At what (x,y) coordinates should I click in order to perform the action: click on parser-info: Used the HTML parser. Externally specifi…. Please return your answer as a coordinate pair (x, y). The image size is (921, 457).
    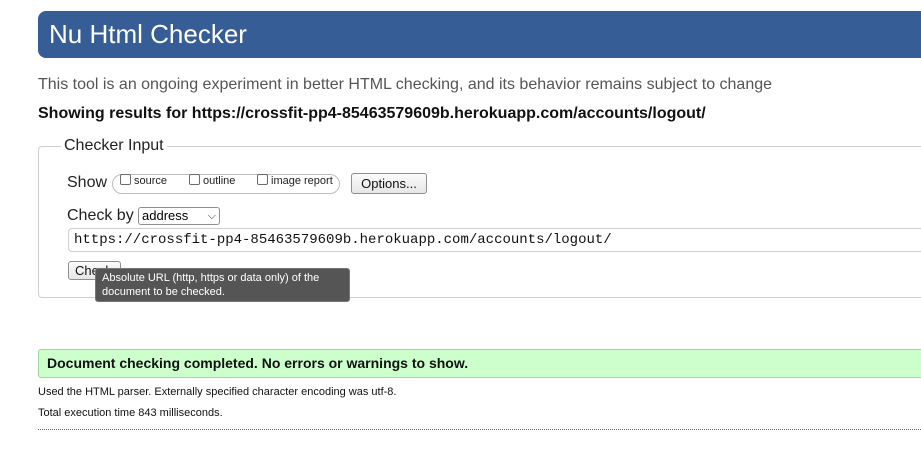
    Looking at the image, I should click on (217, 392).